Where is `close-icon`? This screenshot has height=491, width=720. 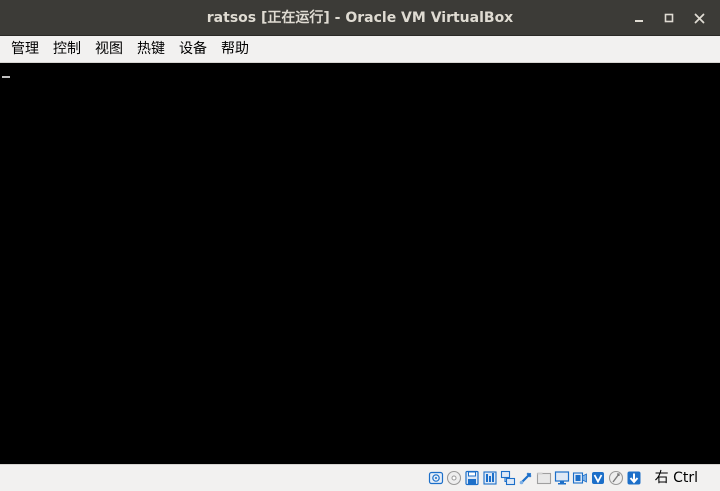
close-icon is located at coordinates (699, 18).